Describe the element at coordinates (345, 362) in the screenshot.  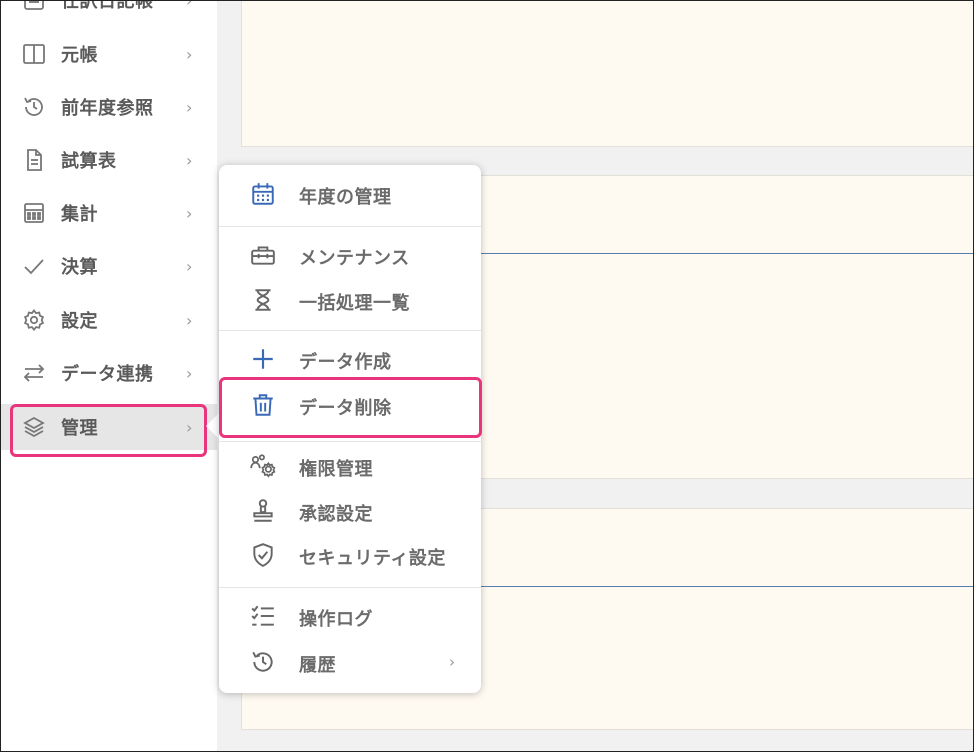
I see `menu-item-label: データ作成` at that location.